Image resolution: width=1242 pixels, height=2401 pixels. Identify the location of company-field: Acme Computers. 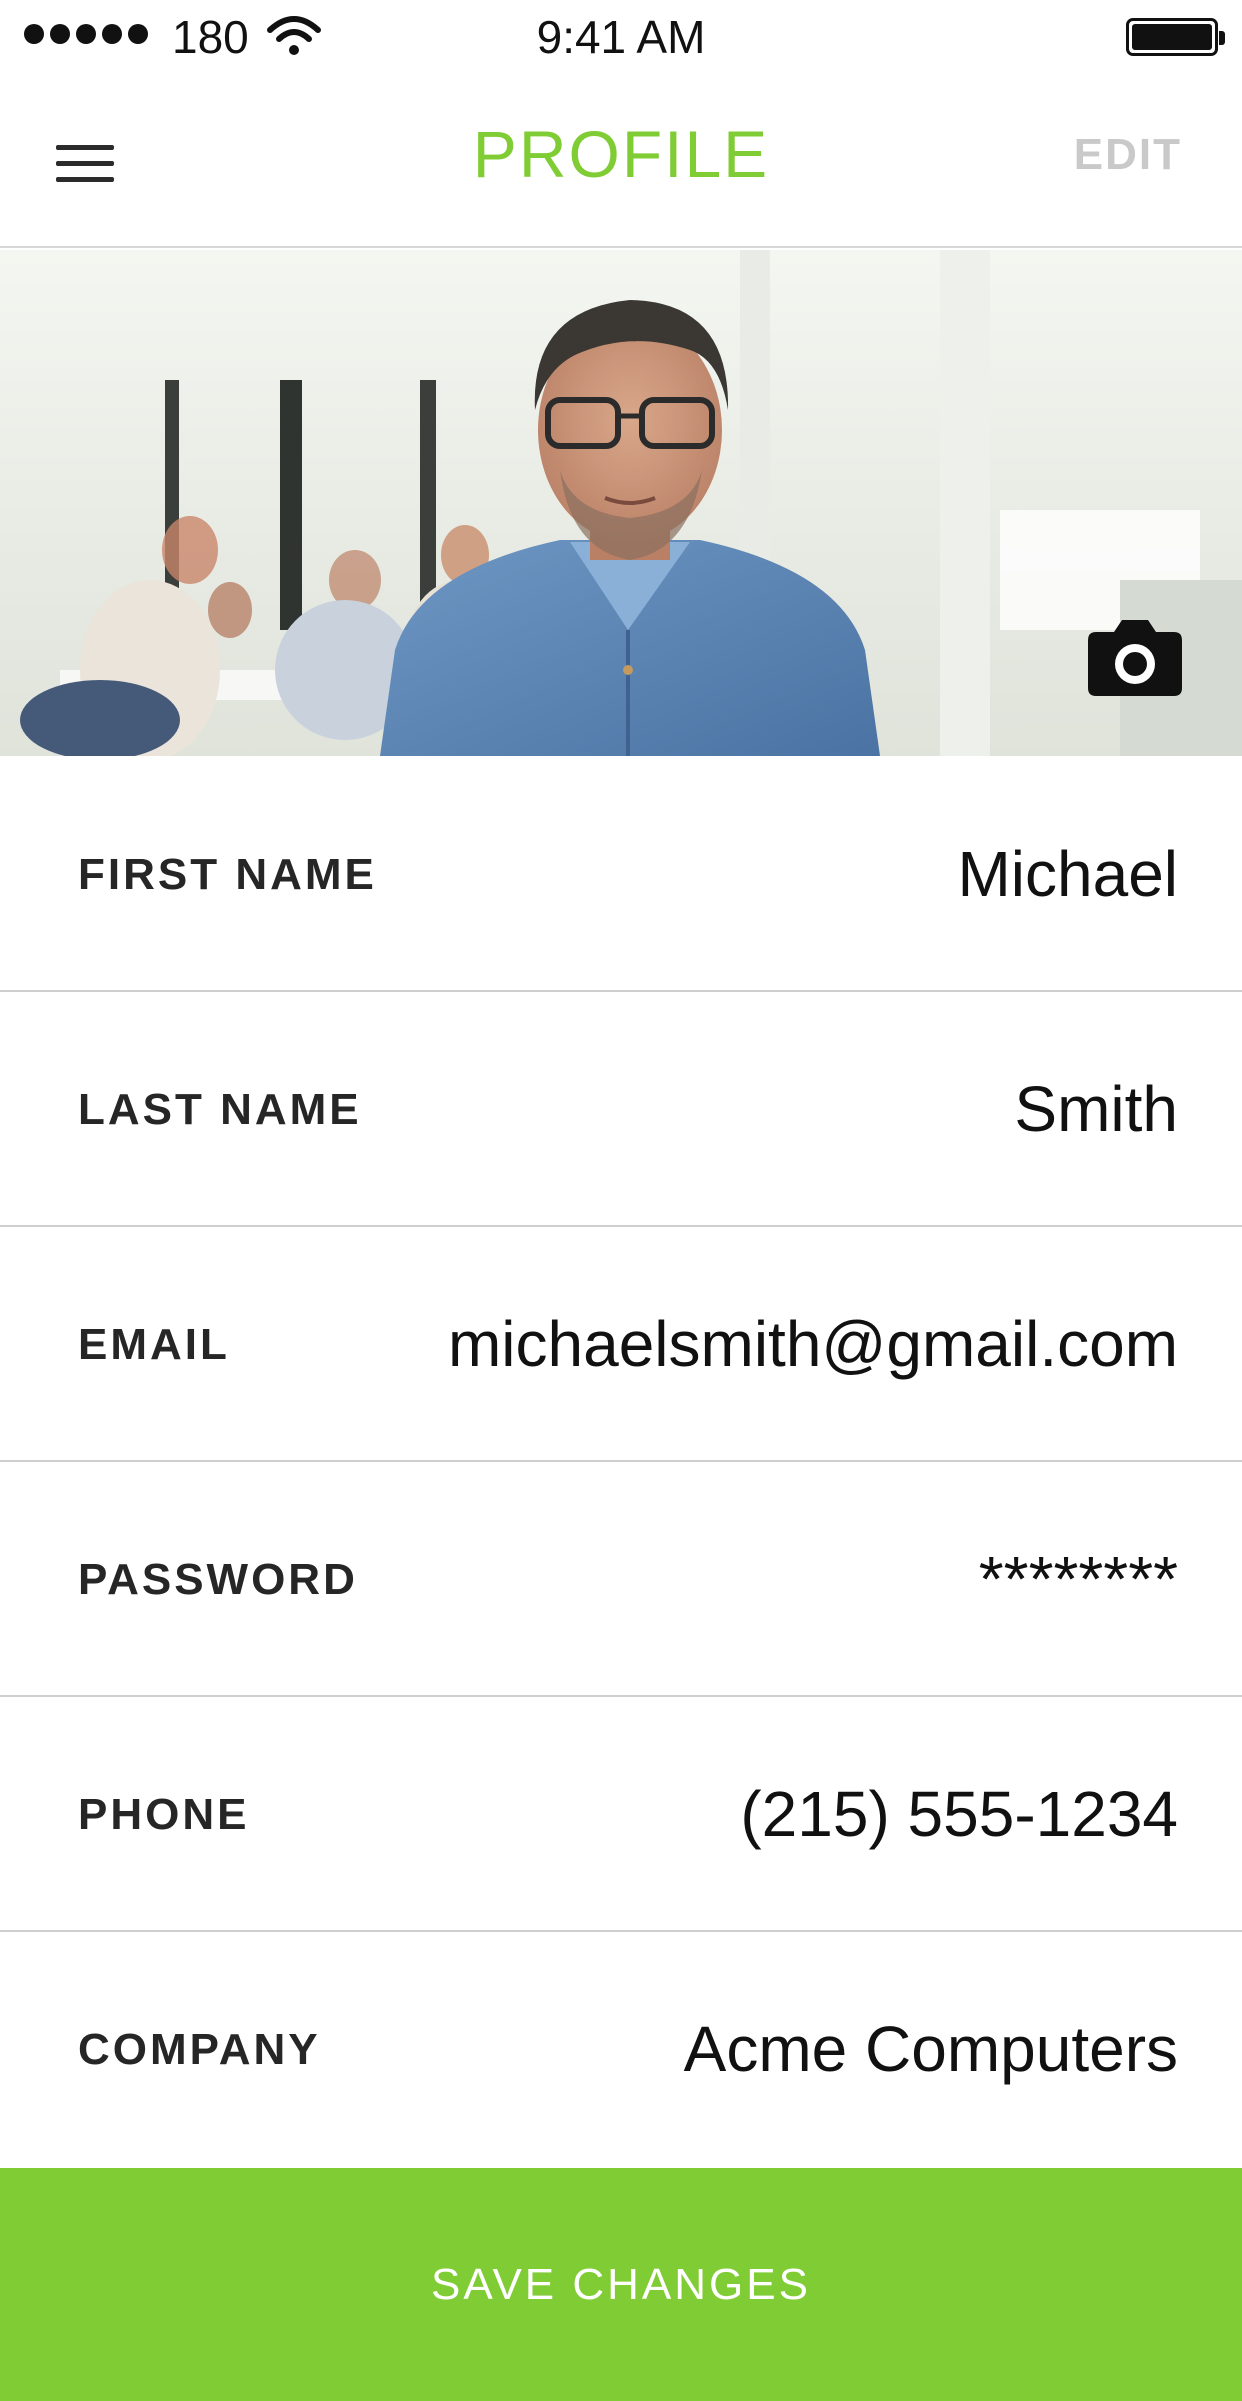
(931, 2049).